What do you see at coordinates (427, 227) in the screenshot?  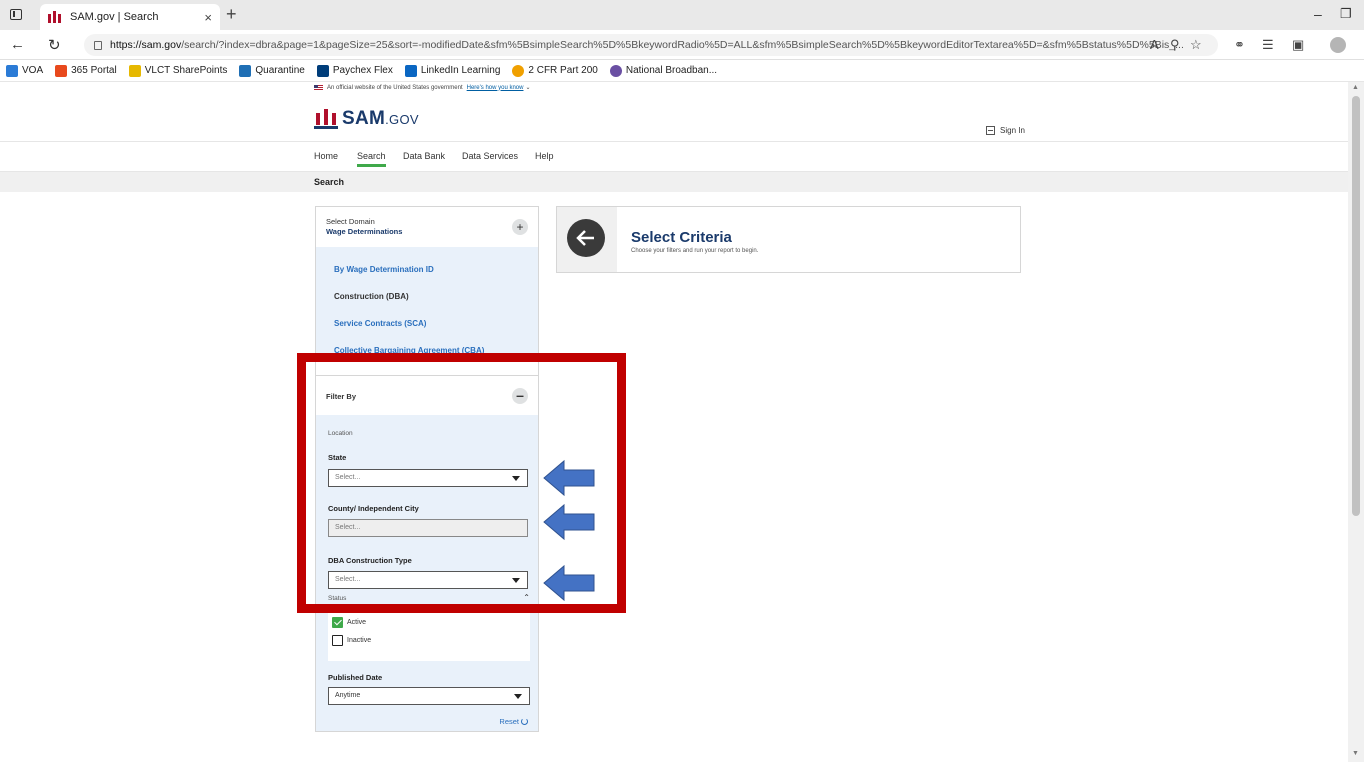 I see `domain-header: Select Domain Wage Determinations +` at bounding box center [427, 227].